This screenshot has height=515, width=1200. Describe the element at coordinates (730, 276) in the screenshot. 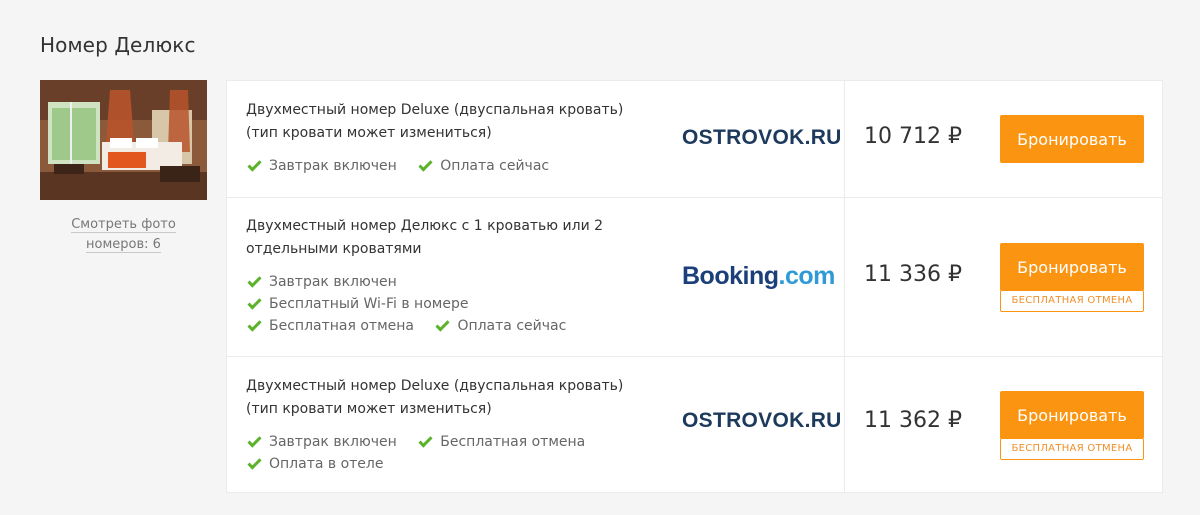

I see `booking-logo-part: Booking` at that location.